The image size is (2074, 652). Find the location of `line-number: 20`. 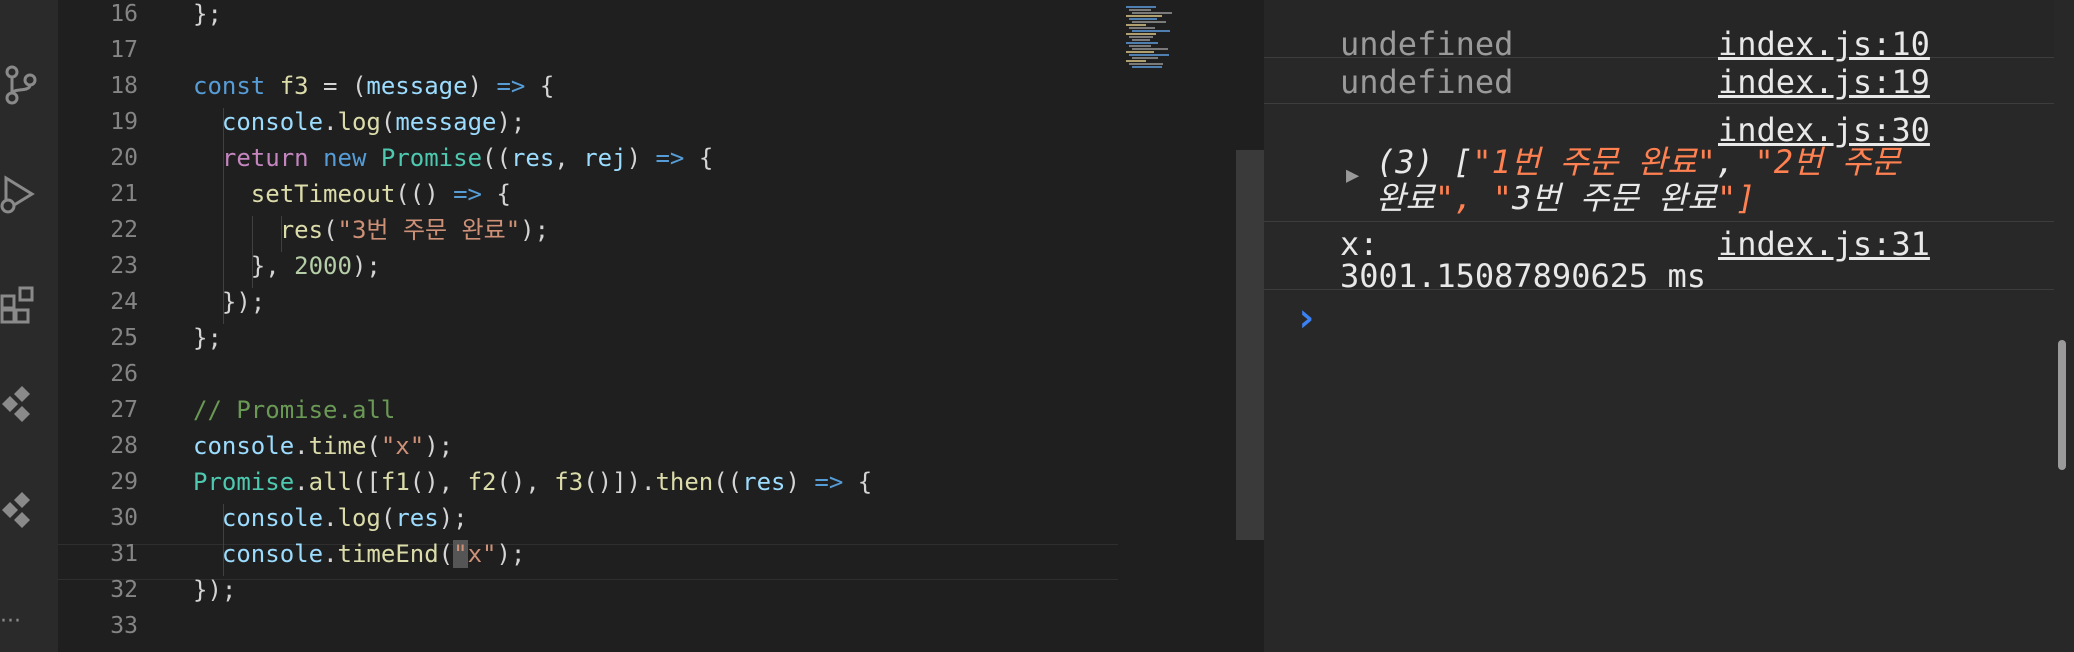

line-number: 20 is located at coordinates (124, 158).